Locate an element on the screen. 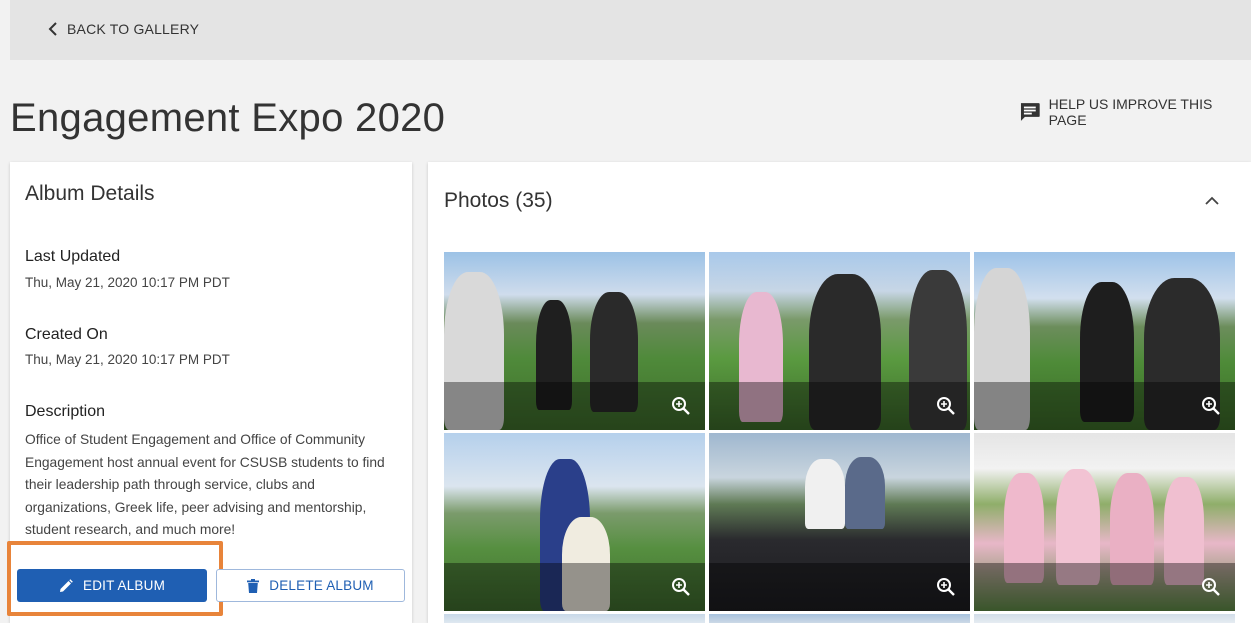 This screenshot has height=623, width=1251. edit-album-label: EDIT ALBUM is located at coordinates (124, 585).